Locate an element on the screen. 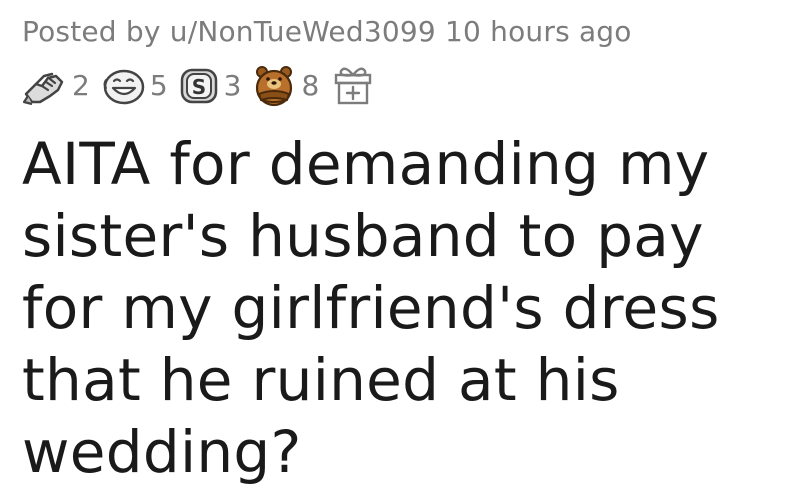  award-laughing: 5 is located at coordinates (134, 86).